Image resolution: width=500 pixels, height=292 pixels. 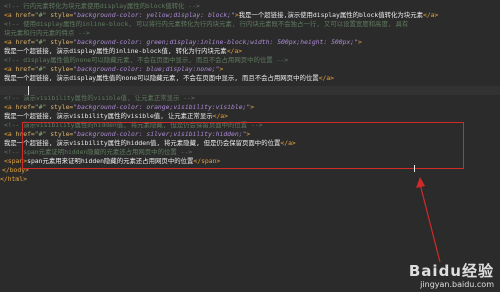 What do you see at coordinates (451, 271) in the screenshot?
I see `watermark-brand: Baidu经验` at bounding box center [451, 271].